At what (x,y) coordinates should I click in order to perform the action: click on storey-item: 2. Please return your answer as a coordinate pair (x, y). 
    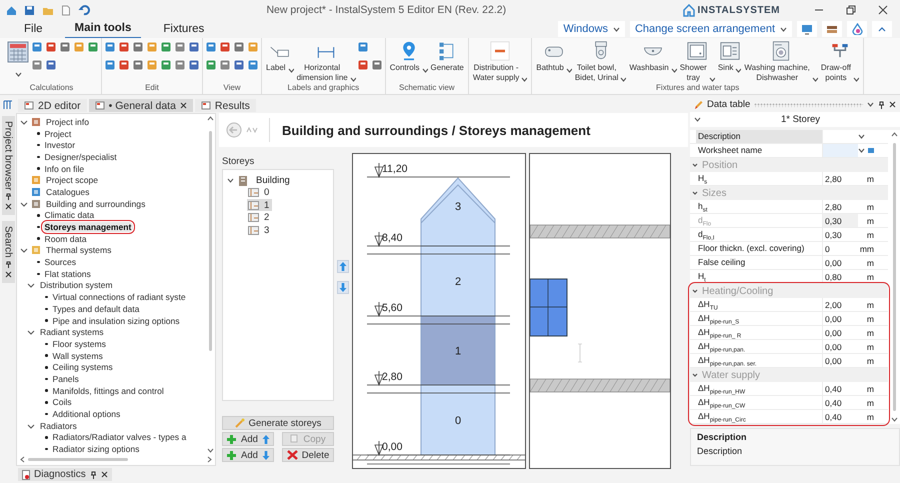
    Looking at the image, I should click on (259, 218).